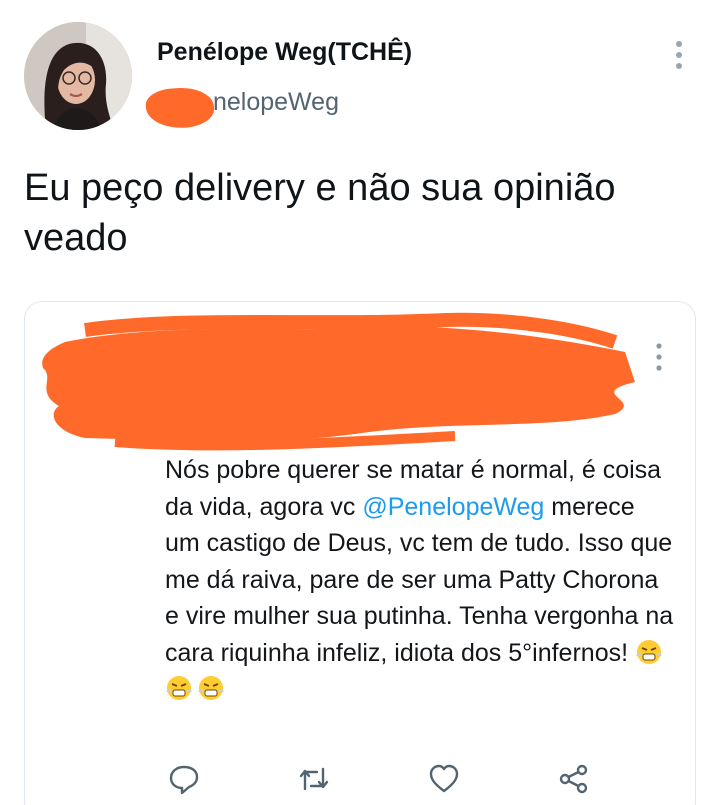 This screenshot has width=720, height=805. I want to click on share-button, so click(574, 779).